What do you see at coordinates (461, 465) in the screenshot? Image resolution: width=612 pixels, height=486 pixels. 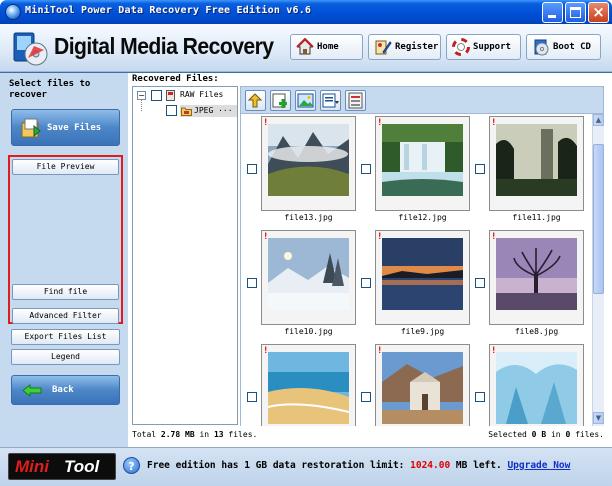 I see `limit-unit: MB` at bounding box center [461, 465].